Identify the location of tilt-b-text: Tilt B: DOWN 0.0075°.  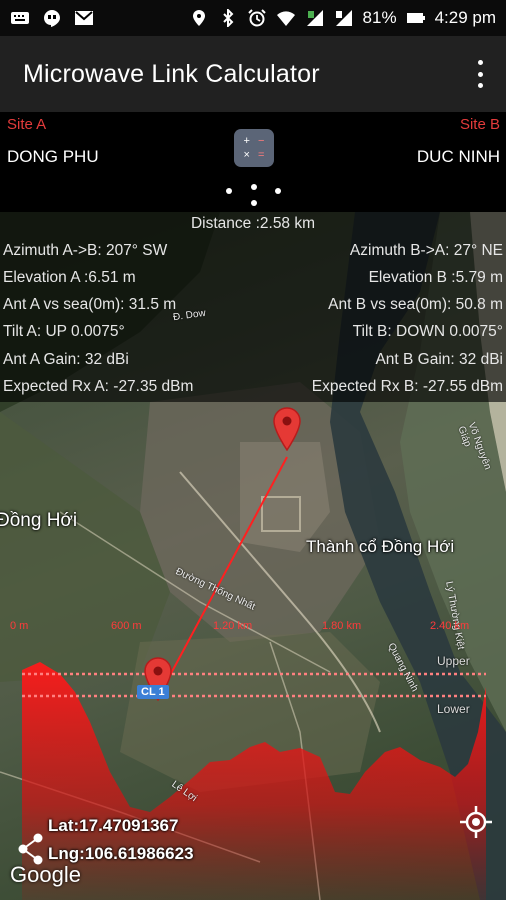
(427, 331).